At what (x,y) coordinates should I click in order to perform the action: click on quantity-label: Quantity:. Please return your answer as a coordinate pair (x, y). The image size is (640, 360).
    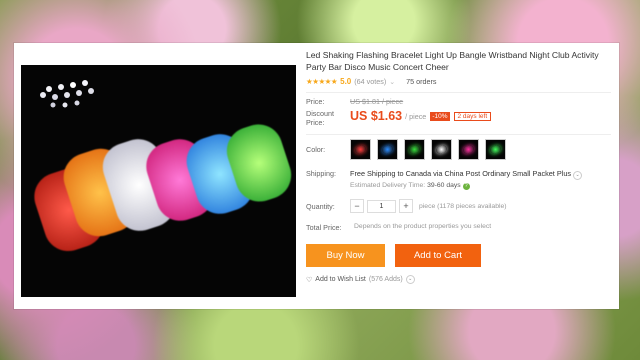
    Looking at the image, I should click on (320, 206).